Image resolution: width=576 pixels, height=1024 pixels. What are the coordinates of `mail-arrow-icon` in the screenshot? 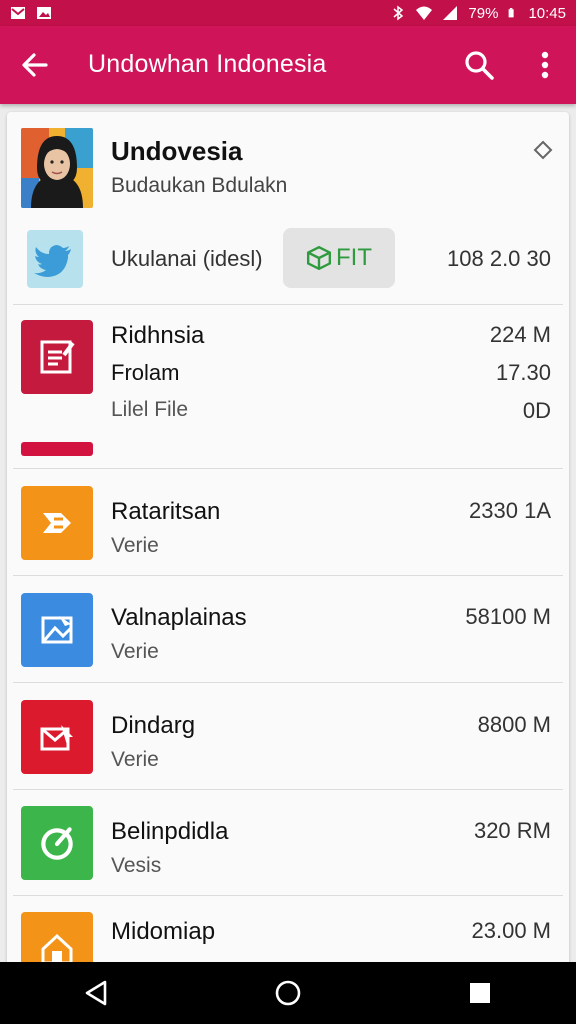 It's located at (57, 737).